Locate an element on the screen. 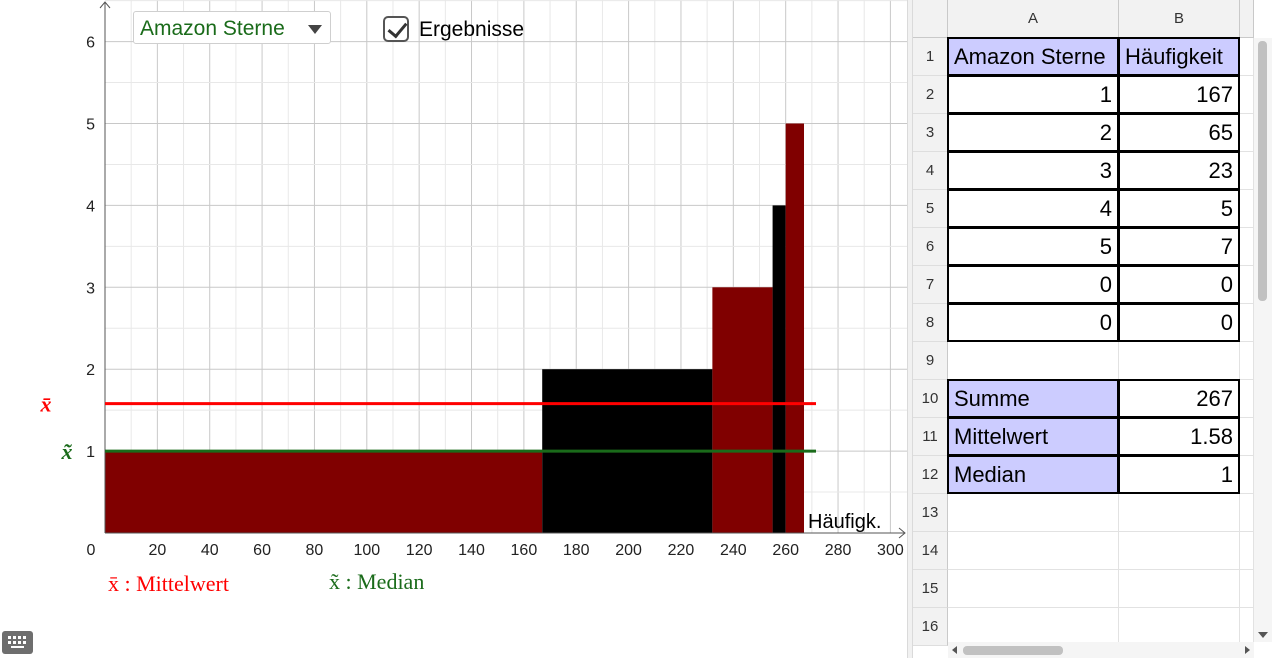 This screenshot has width=1272, height=658. x-tick-label: 260 is located at coordinates (785, 550).